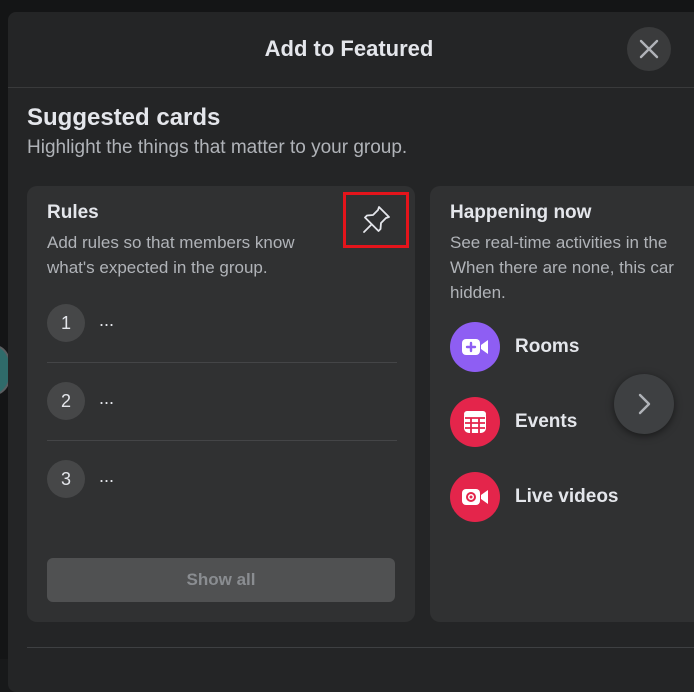 The width and height of the screenshot is (694, 692). Describe the element at coordinates (475, 347) in the screenshot. I see `video-plus-icon` at that location.